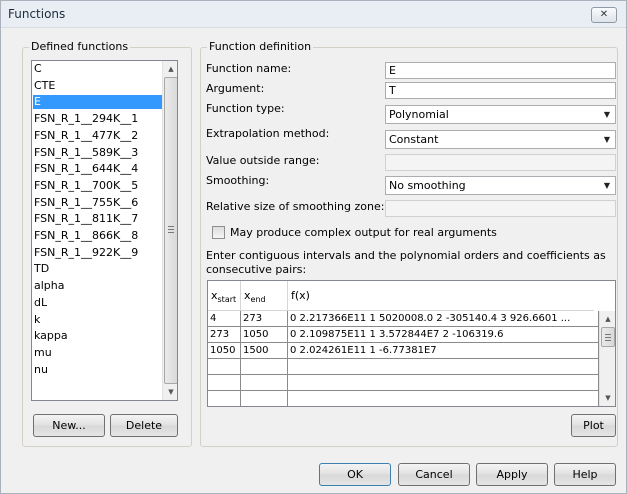 The image size is (627, 494). I want to click on smoothing-label: Smoothing:, so click(238, 180).